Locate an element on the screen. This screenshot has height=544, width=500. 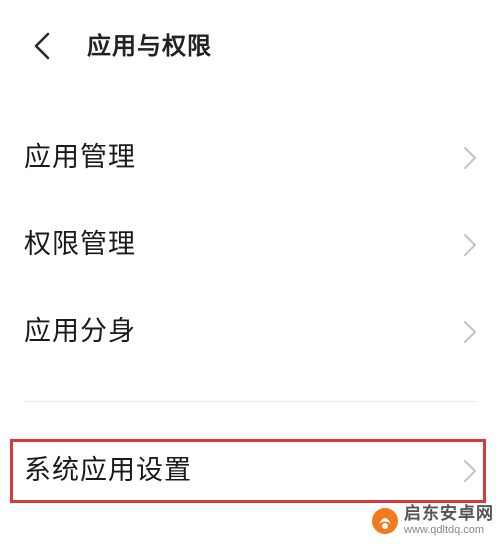
watermark-logo-icon is located at coordinates (385, 520).